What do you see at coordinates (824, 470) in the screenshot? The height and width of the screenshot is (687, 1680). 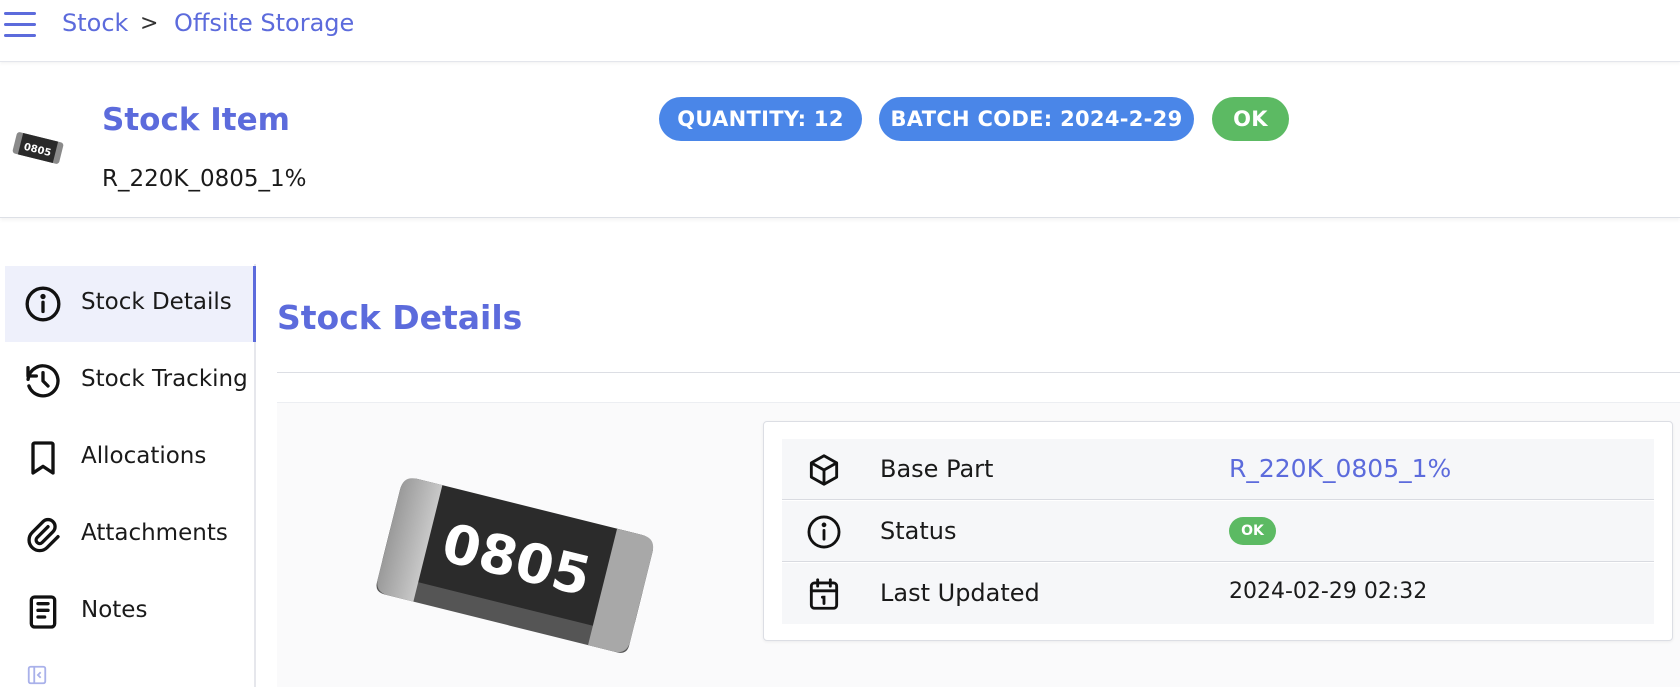 I see `package-icon` at bounding box center [824, 470].